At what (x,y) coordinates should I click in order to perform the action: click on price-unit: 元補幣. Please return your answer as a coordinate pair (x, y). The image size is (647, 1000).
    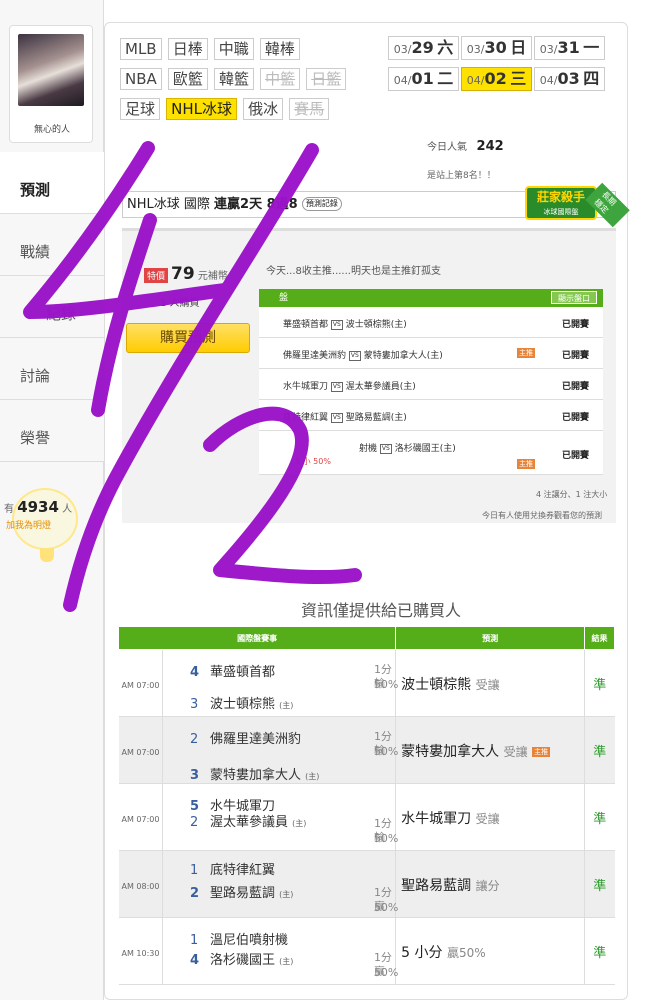
    Looking at the image, I should click on (212, 276).